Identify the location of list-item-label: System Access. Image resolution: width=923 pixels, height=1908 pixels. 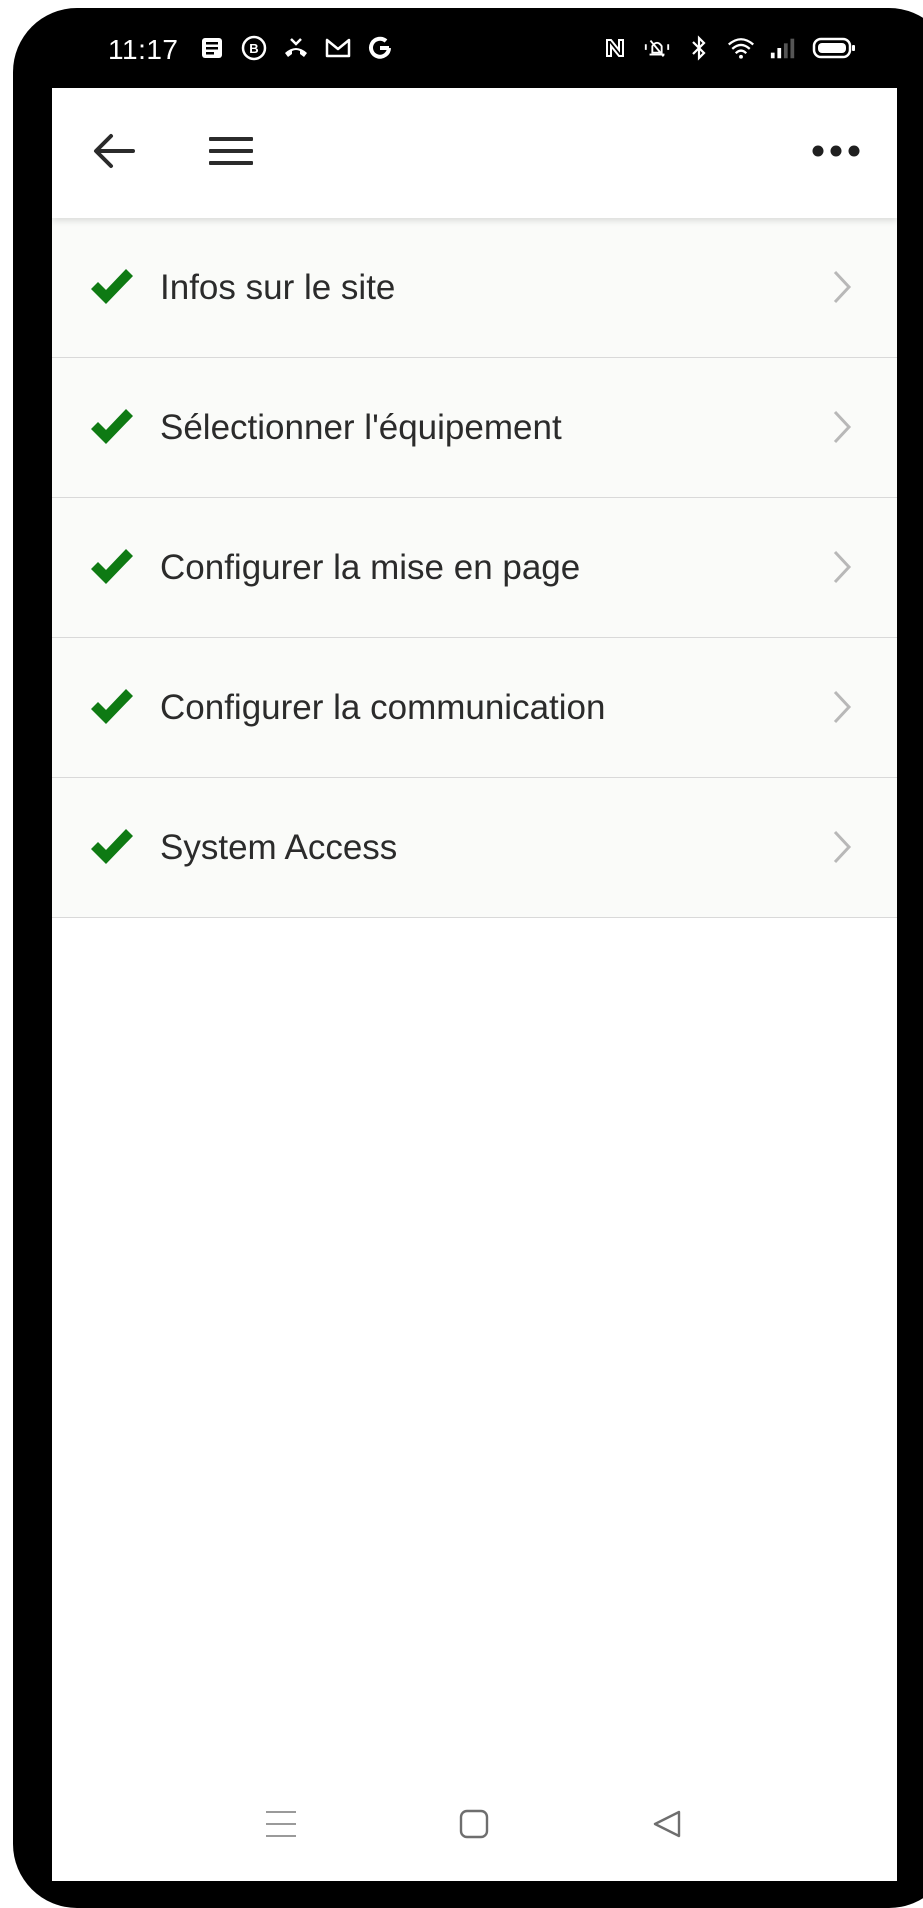
(279, 847).